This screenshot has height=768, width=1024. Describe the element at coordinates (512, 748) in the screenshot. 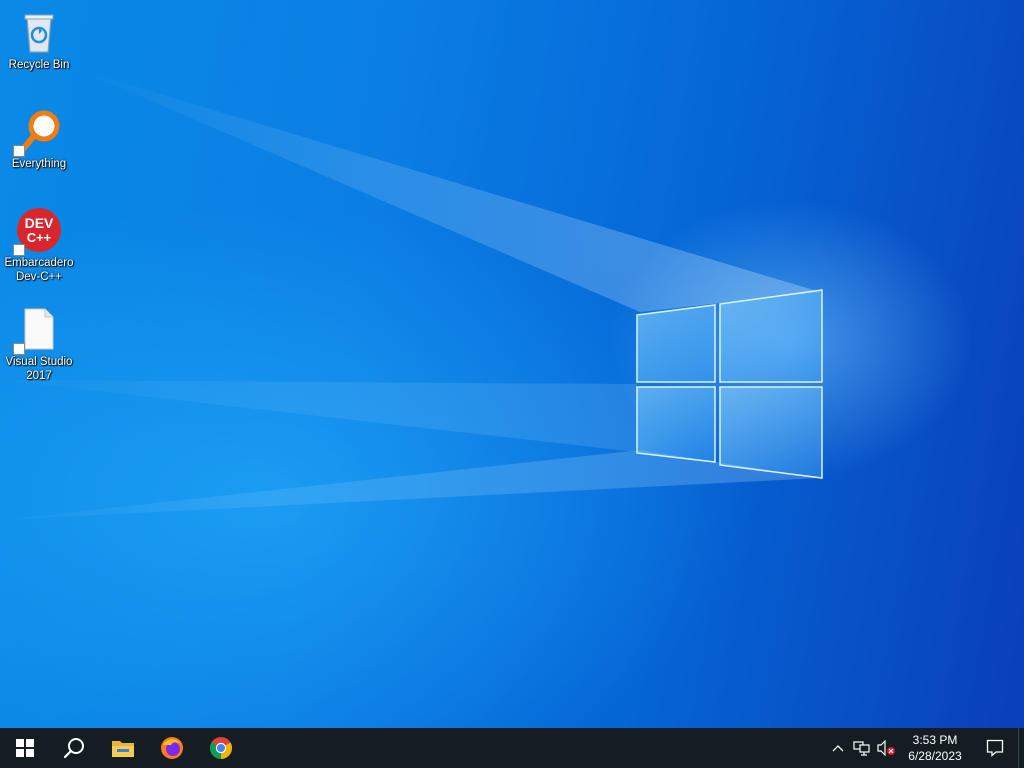

I see `taskbar: 3:53 PM 6/28/2023` at that location.